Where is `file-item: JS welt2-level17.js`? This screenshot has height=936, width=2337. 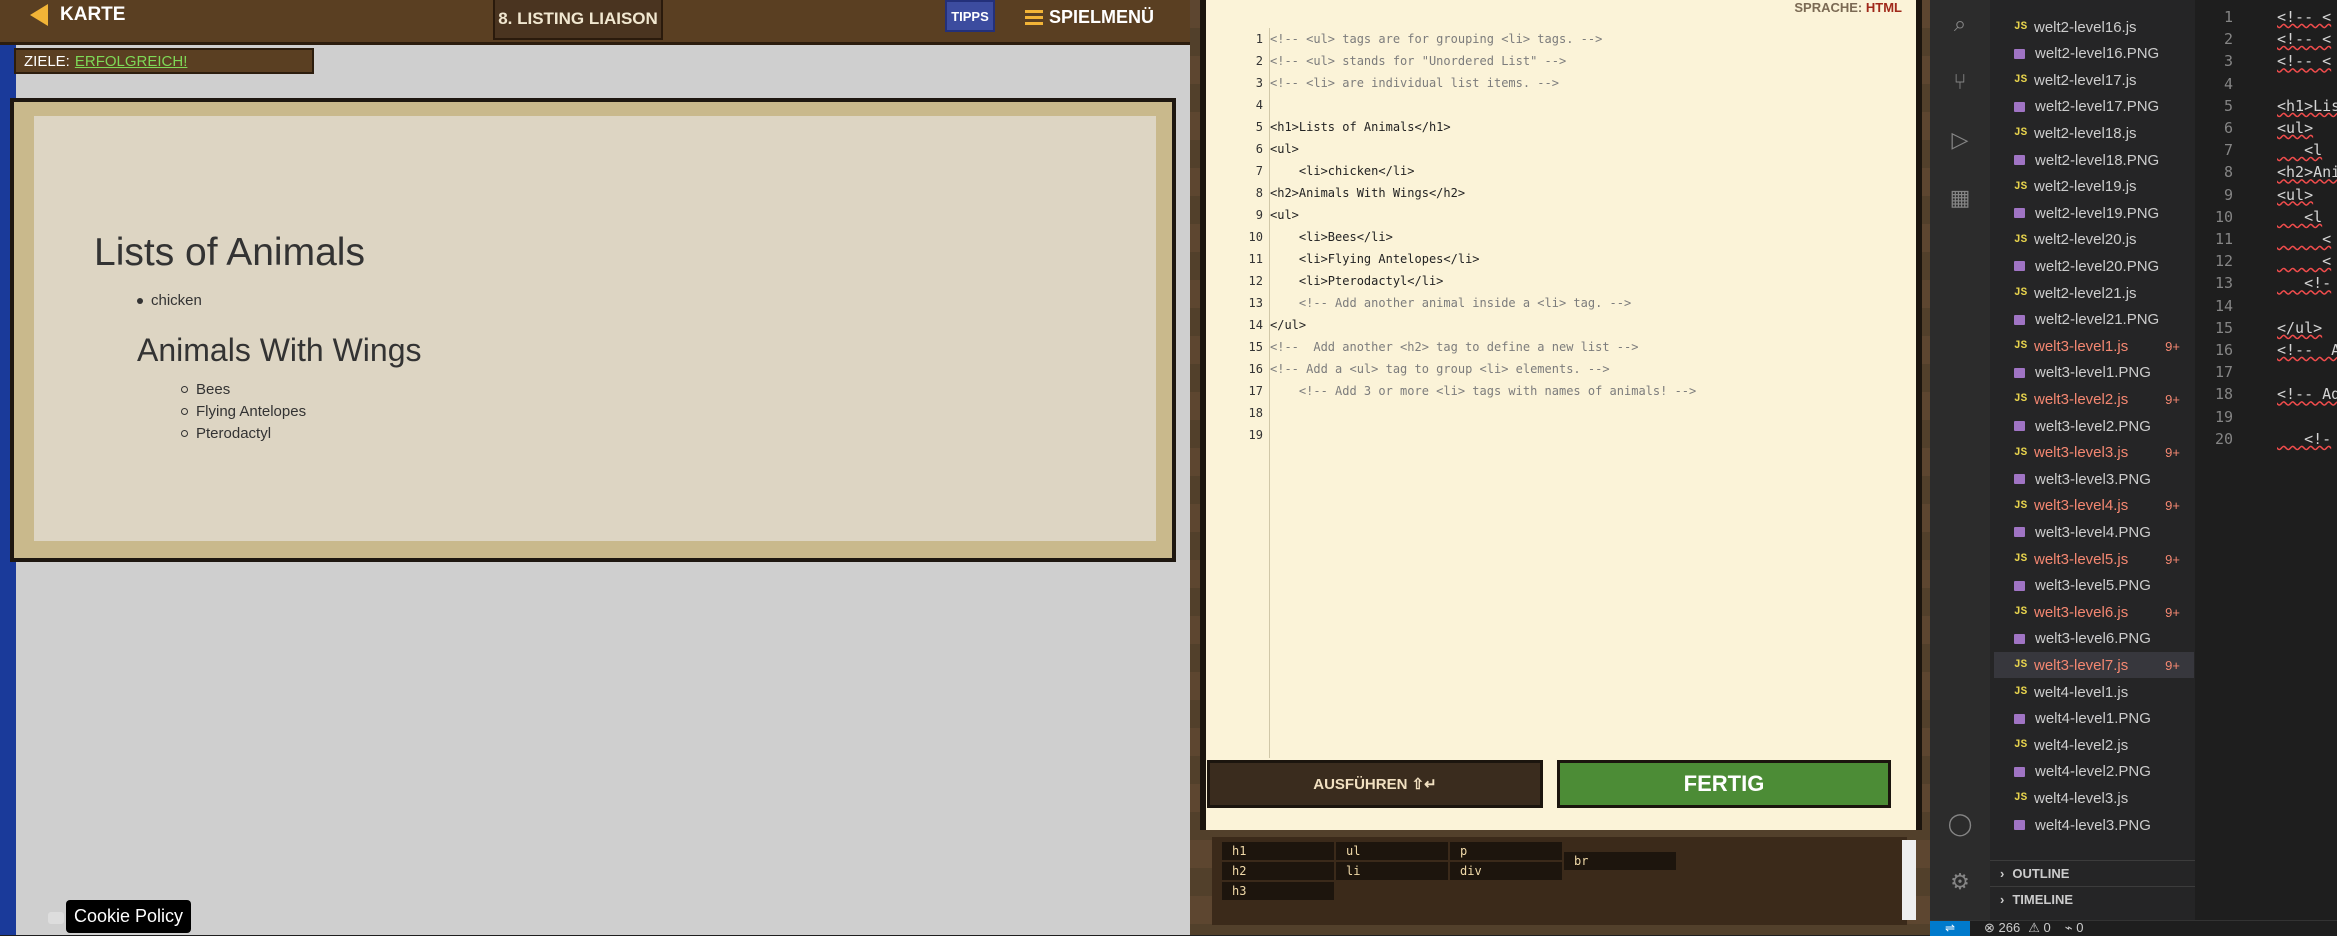
file-item: JS welt2-level17.js is located at coordinates (2094, 80).